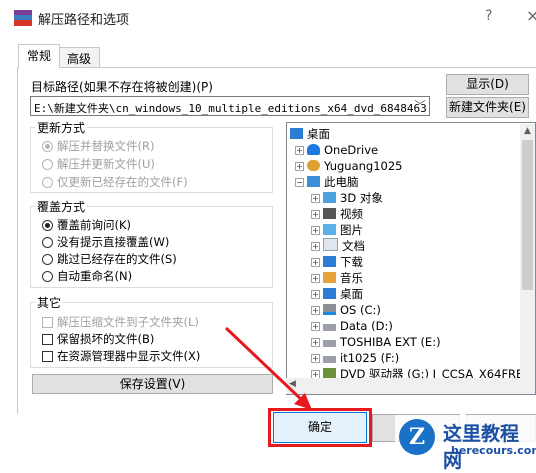 The width and height of the screenshot is (536, 473). I want to click on watermark-logo: Z, so click(417, 437).